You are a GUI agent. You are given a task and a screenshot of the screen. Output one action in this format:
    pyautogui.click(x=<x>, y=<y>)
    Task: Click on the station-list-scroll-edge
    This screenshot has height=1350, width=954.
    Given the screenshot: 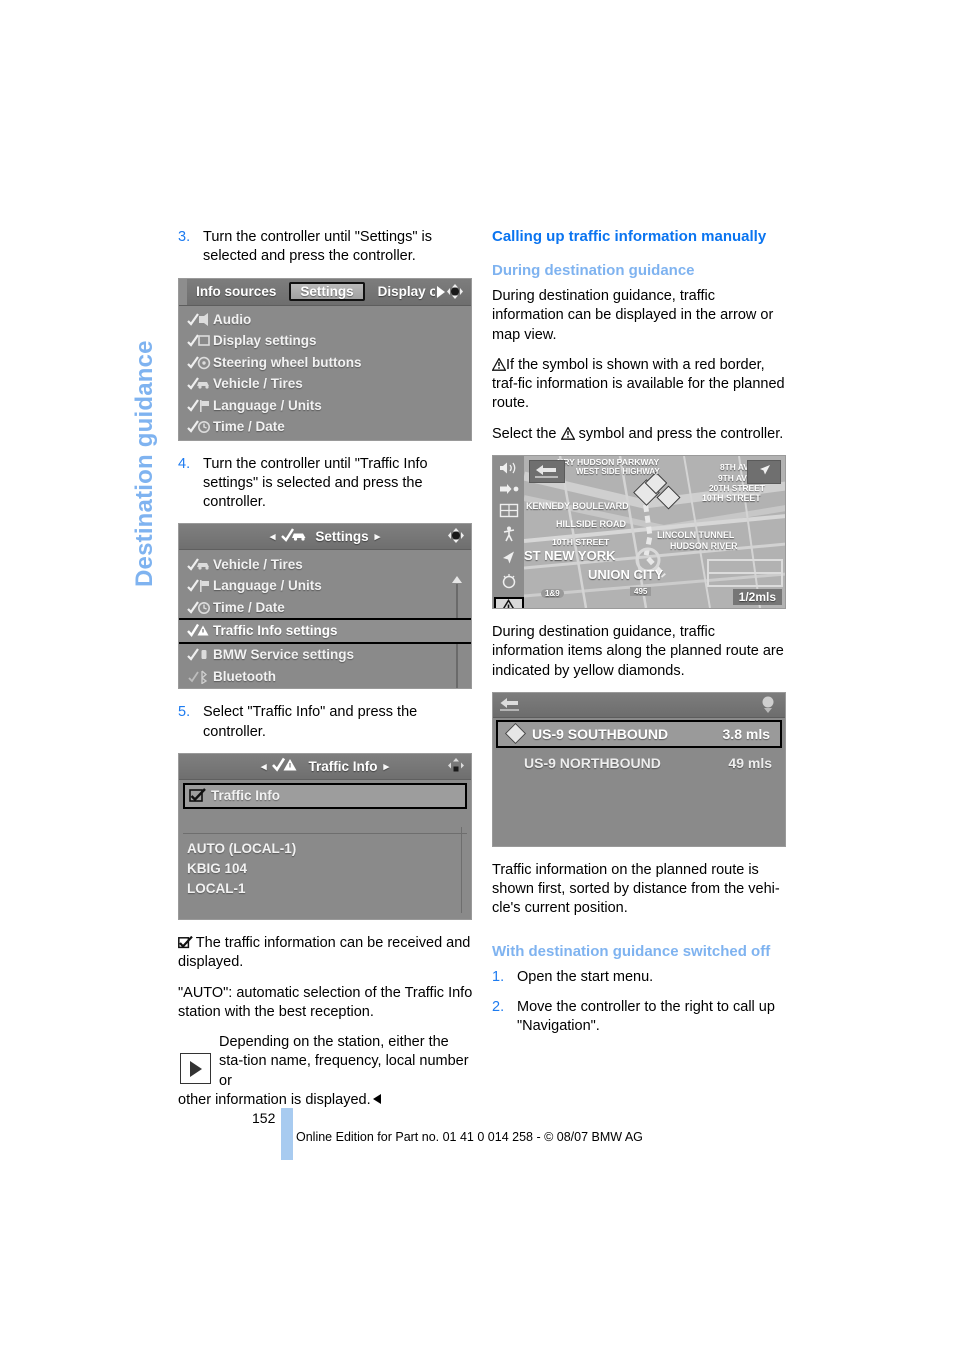 What is the action you would take?
    pyautogui.click(x=461, y=869)
    